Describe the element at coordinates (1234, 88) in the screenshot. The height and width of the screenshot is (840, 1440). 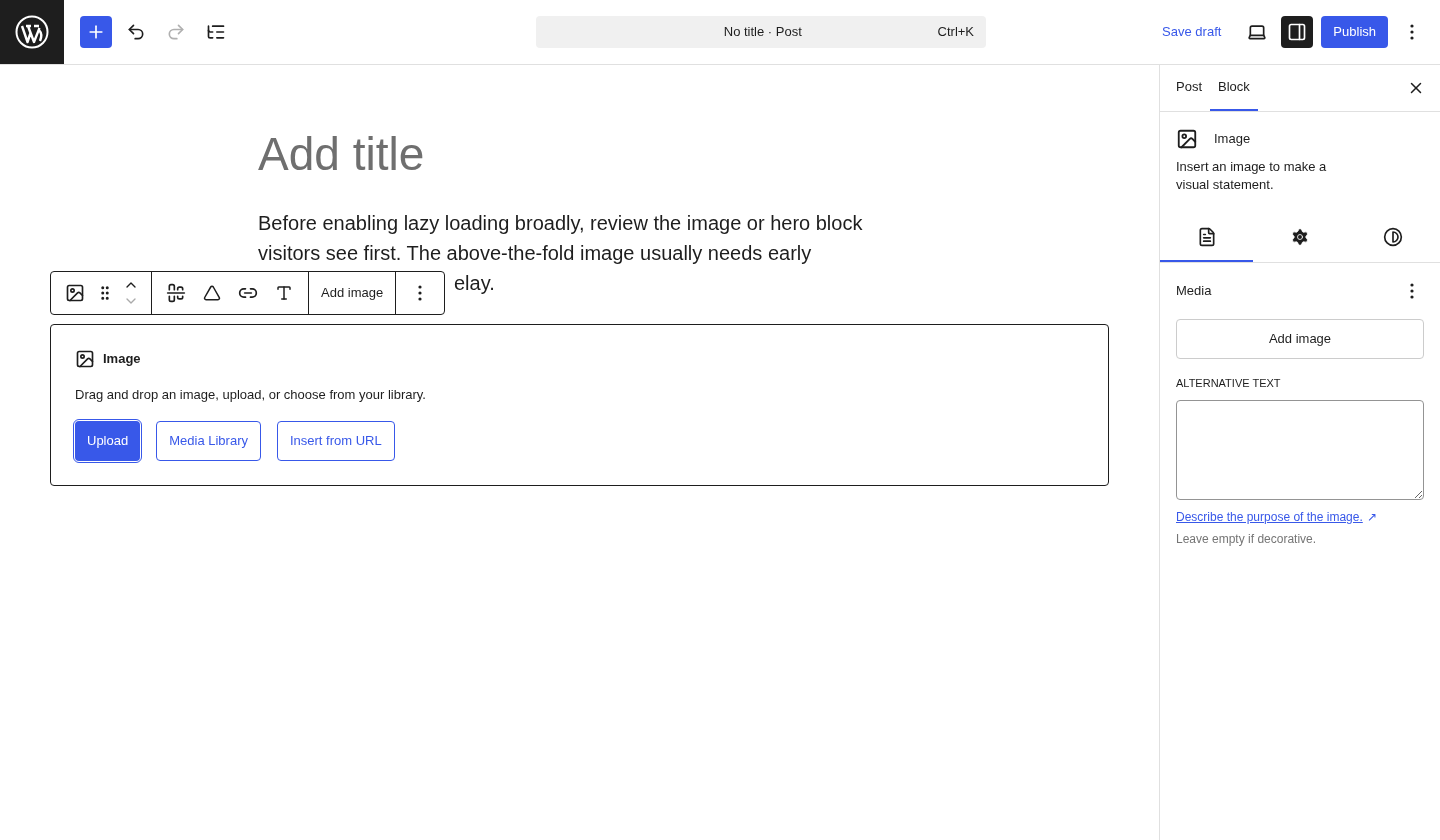
I see `sidebar-tab: Block` at that location.